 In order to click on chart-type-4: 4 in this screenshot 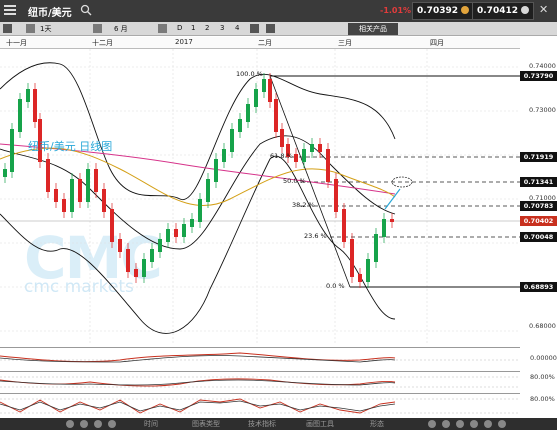, I will do `click(237, 28)`.